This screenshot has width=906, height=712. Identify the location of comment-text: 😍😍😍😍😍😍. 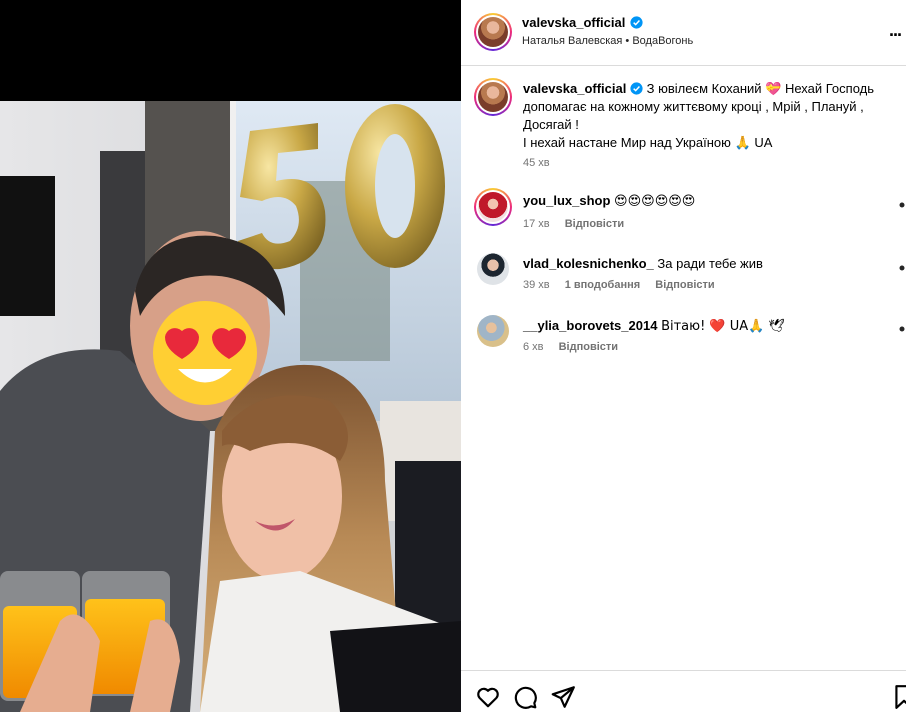
(655, 201).